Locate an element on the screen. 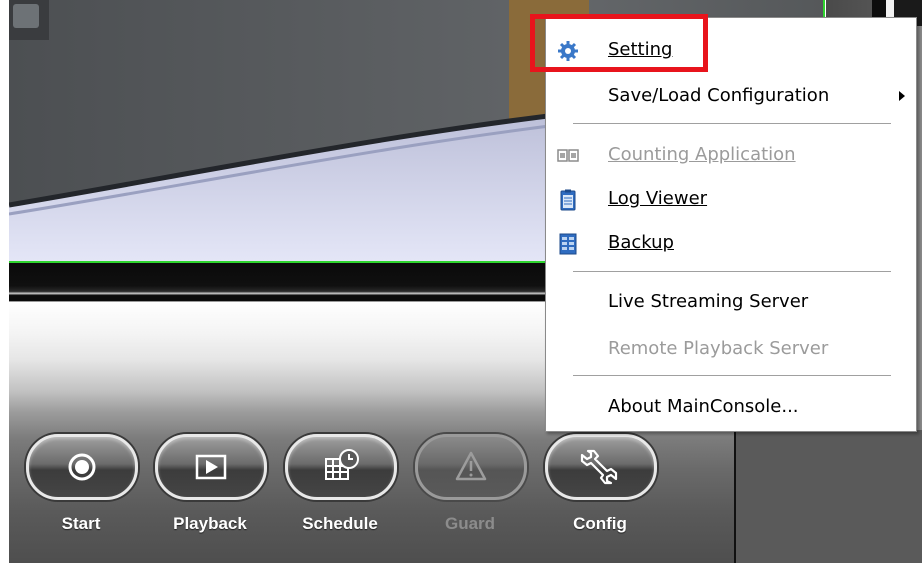 The height and width of the screenshot is (563, 922). right-lower-panel is located at coordinates (828, 496).